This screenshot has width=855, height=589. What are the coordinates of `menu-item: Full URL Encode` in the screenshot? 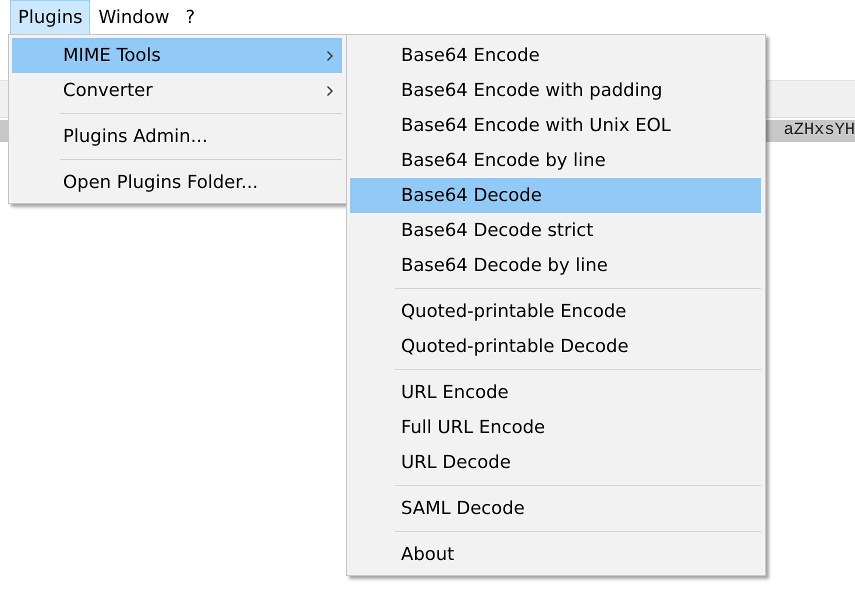 It's located at (555, 427).